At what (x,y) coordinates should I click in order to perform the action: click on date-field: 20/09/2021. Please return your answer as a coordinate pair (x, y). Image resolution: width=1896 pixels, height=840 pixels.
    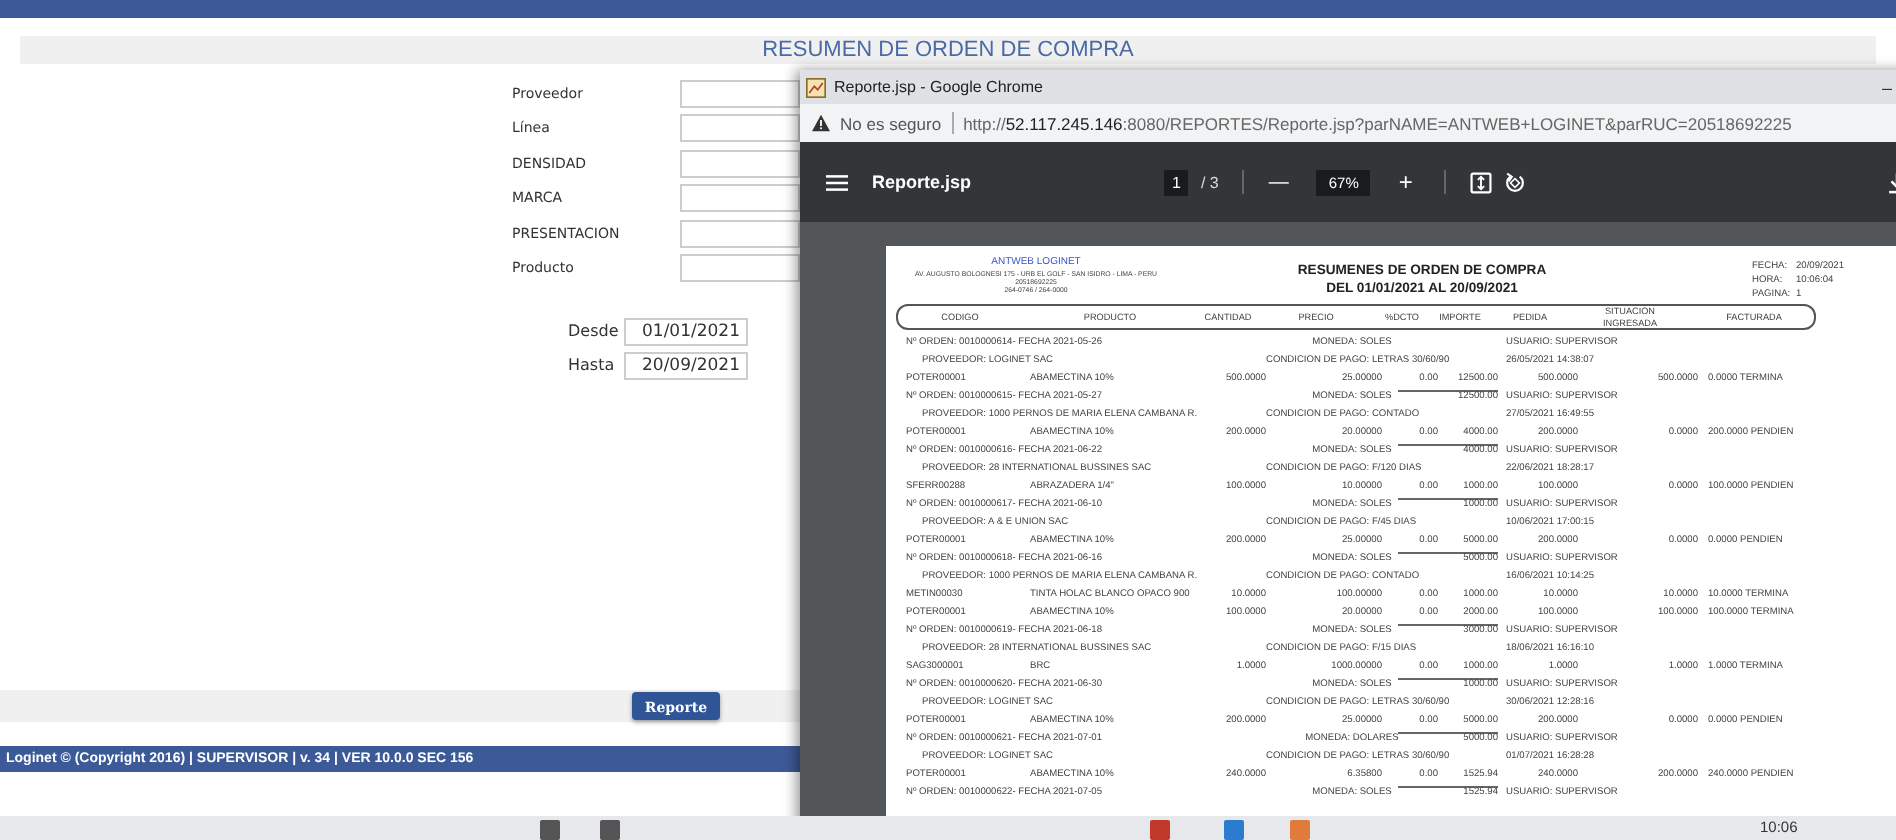
    Looking at the image, I should click on (686, 365).